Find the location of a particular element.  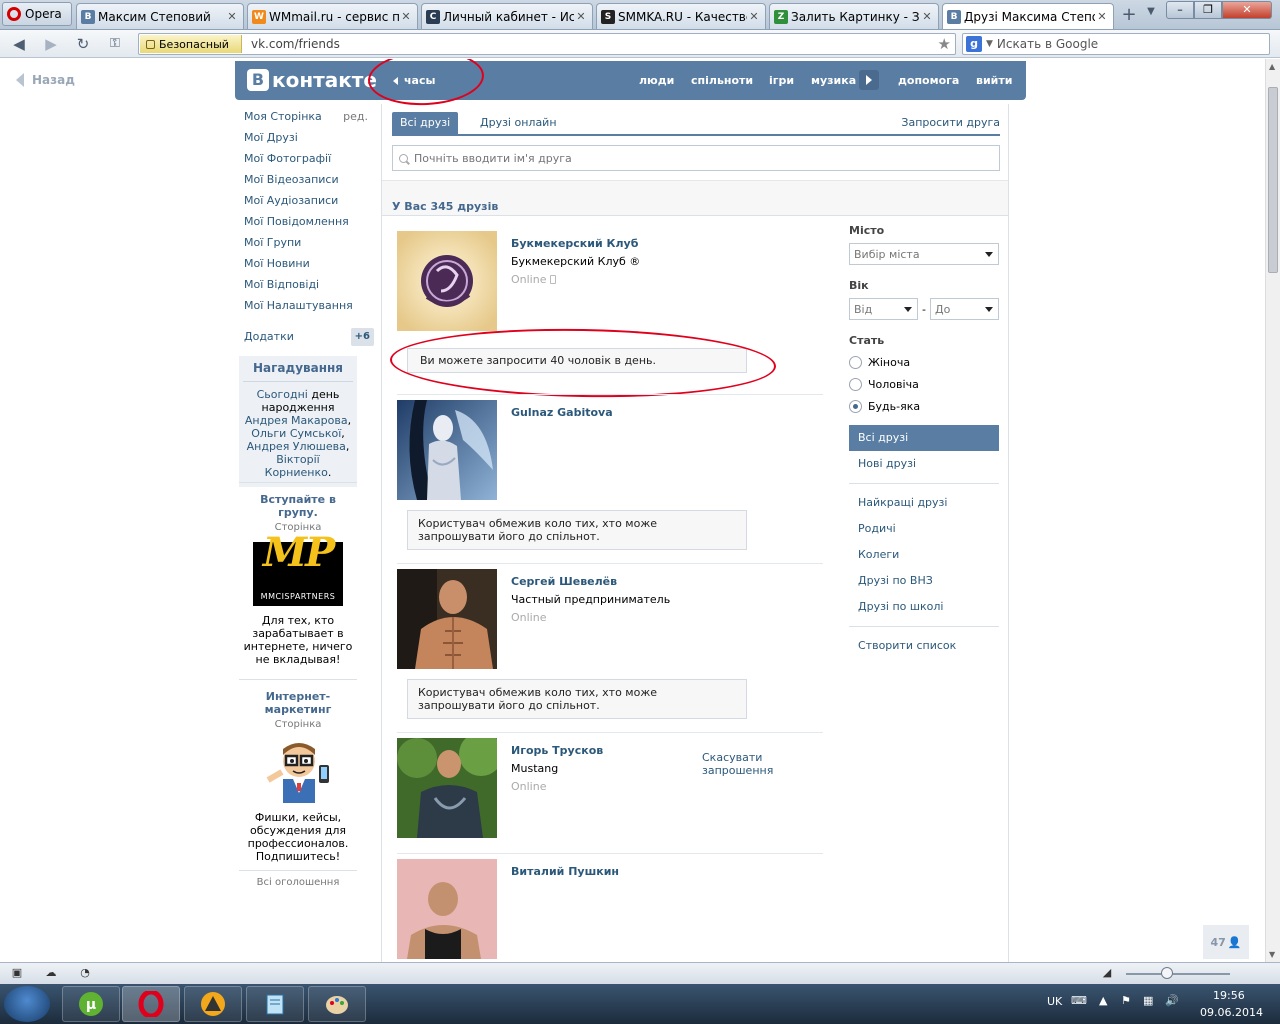

address-field: Безопасный vk.com/friends ★ is located at coordinates (547, 44).